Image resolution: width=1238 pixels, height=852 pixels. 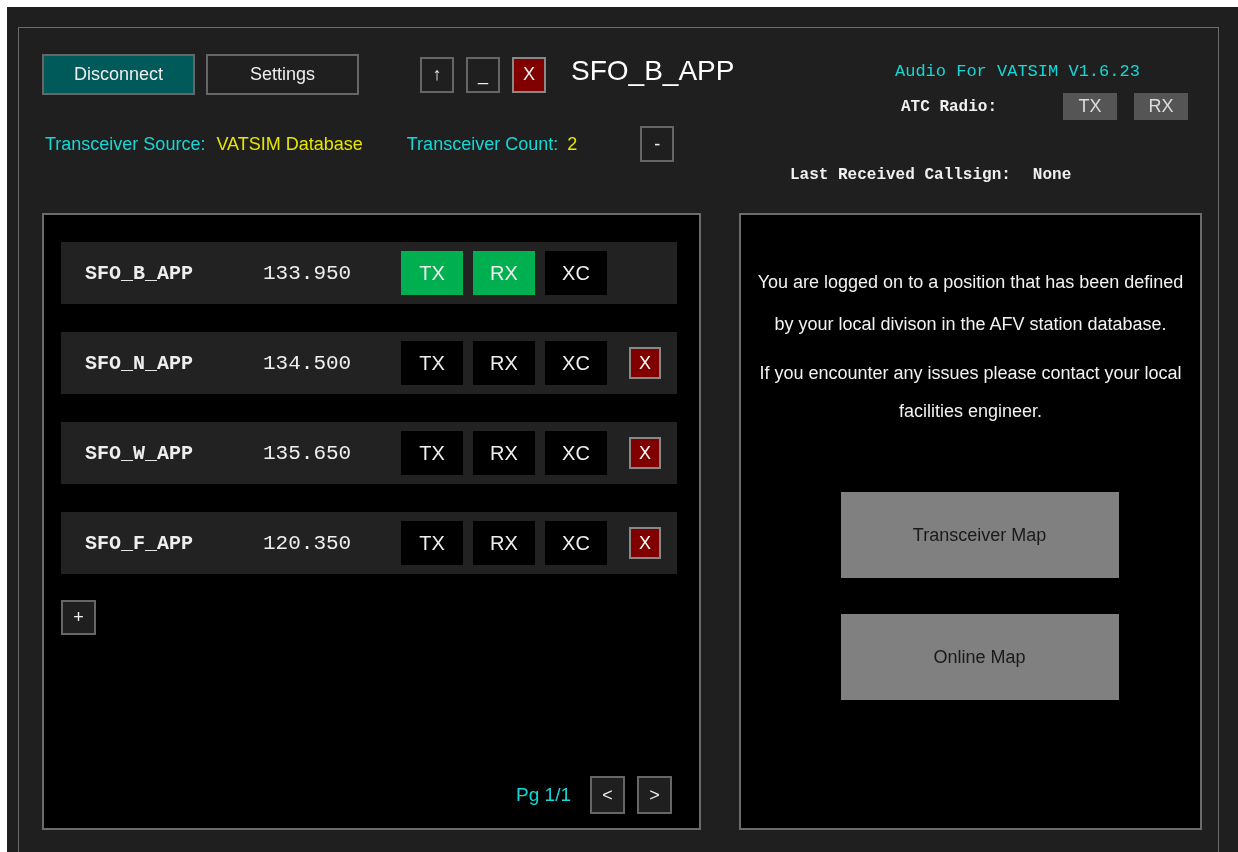 I want to click on info-text: If you encounter any issues please contact your local facilities engineer., so click(x=970, y=392).